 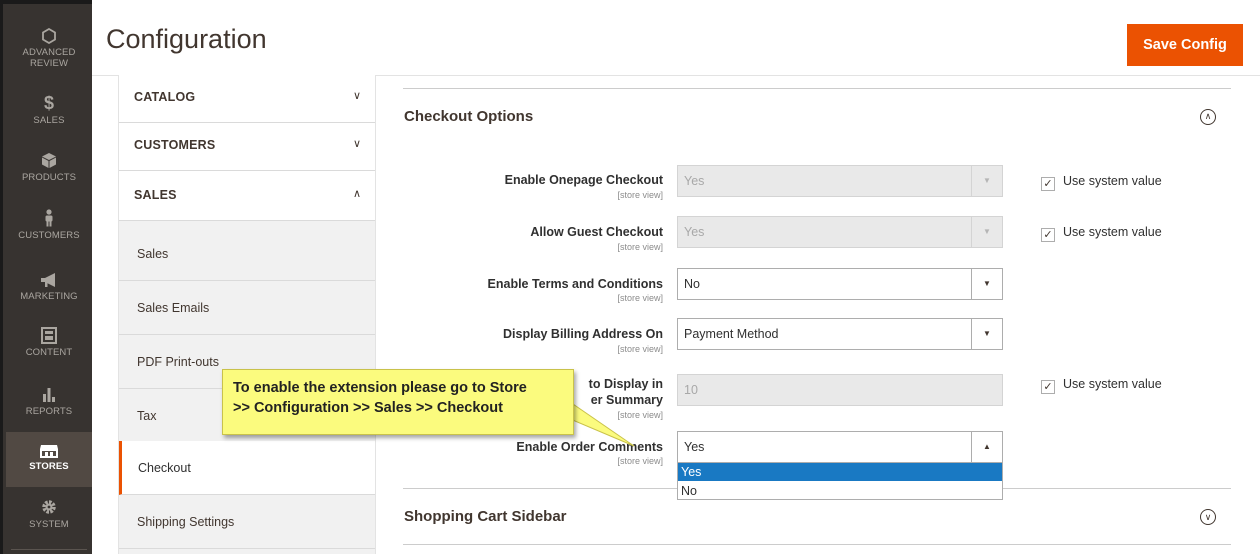 I want to click on nav-label: REPORTS, so click(x=49, y=411).